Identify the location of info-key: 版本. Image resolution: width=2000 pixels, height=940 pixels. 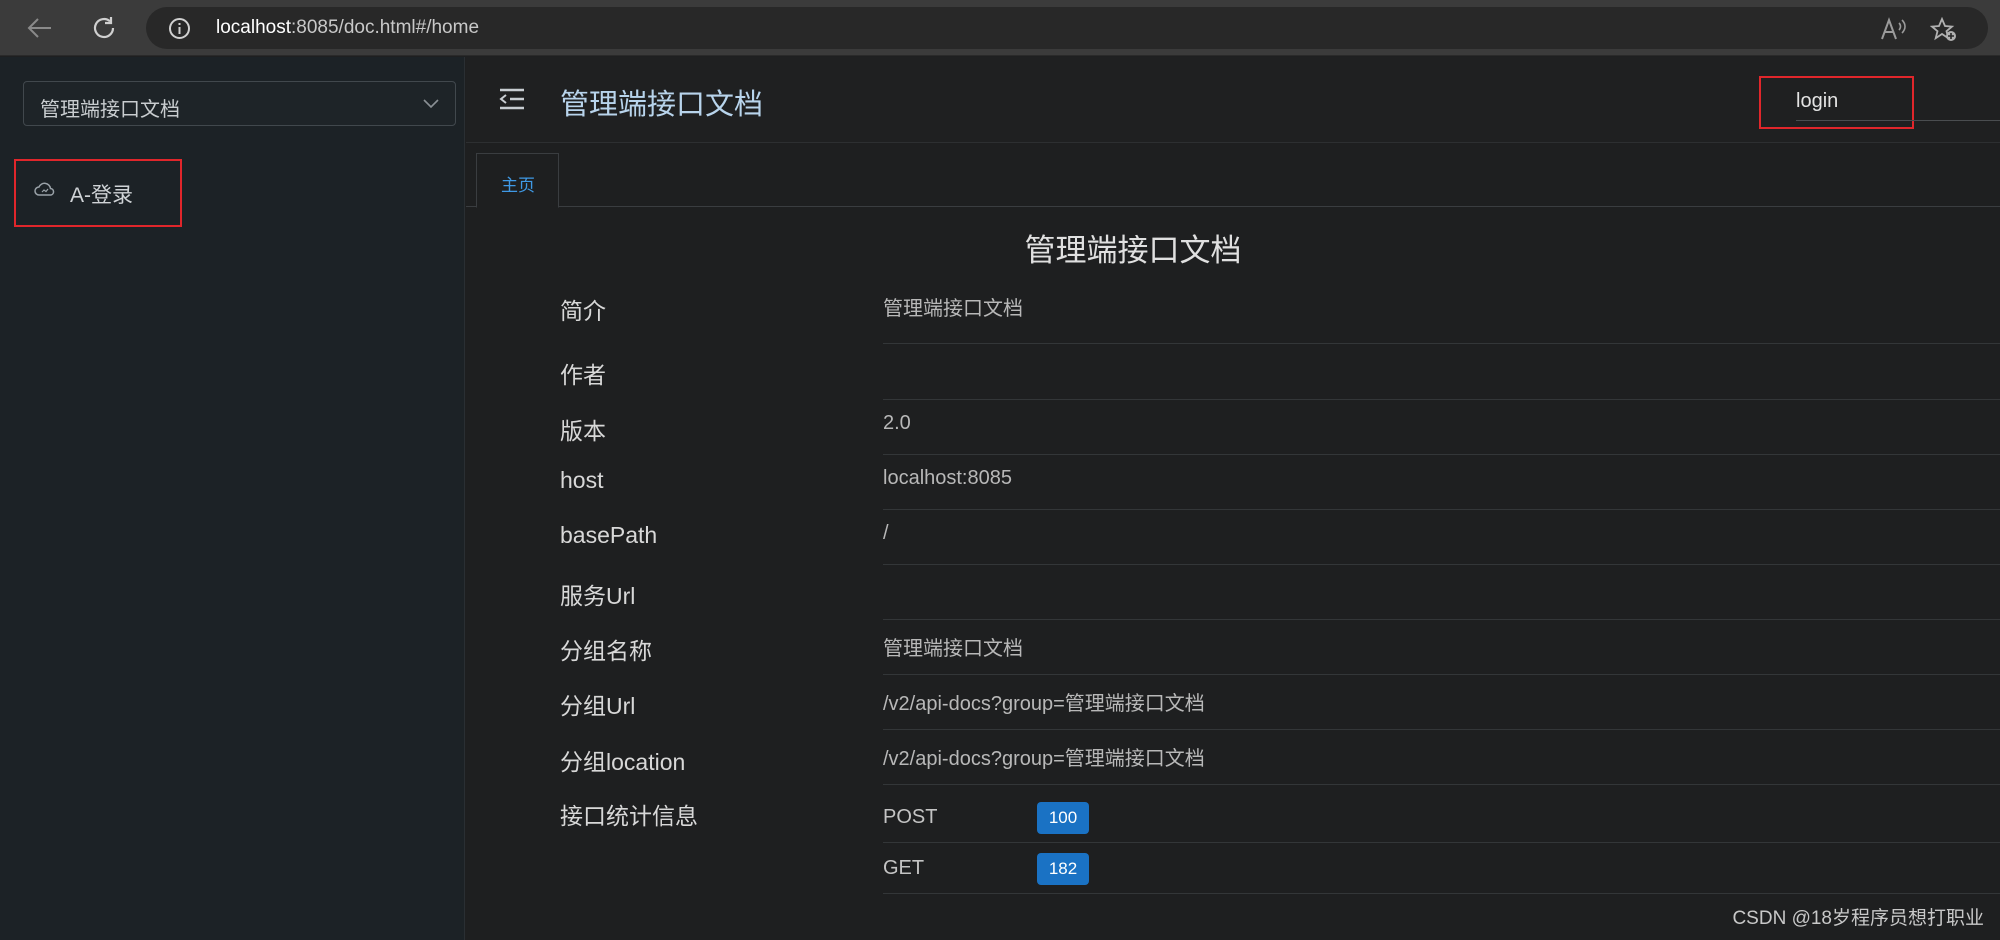
(583, 431).